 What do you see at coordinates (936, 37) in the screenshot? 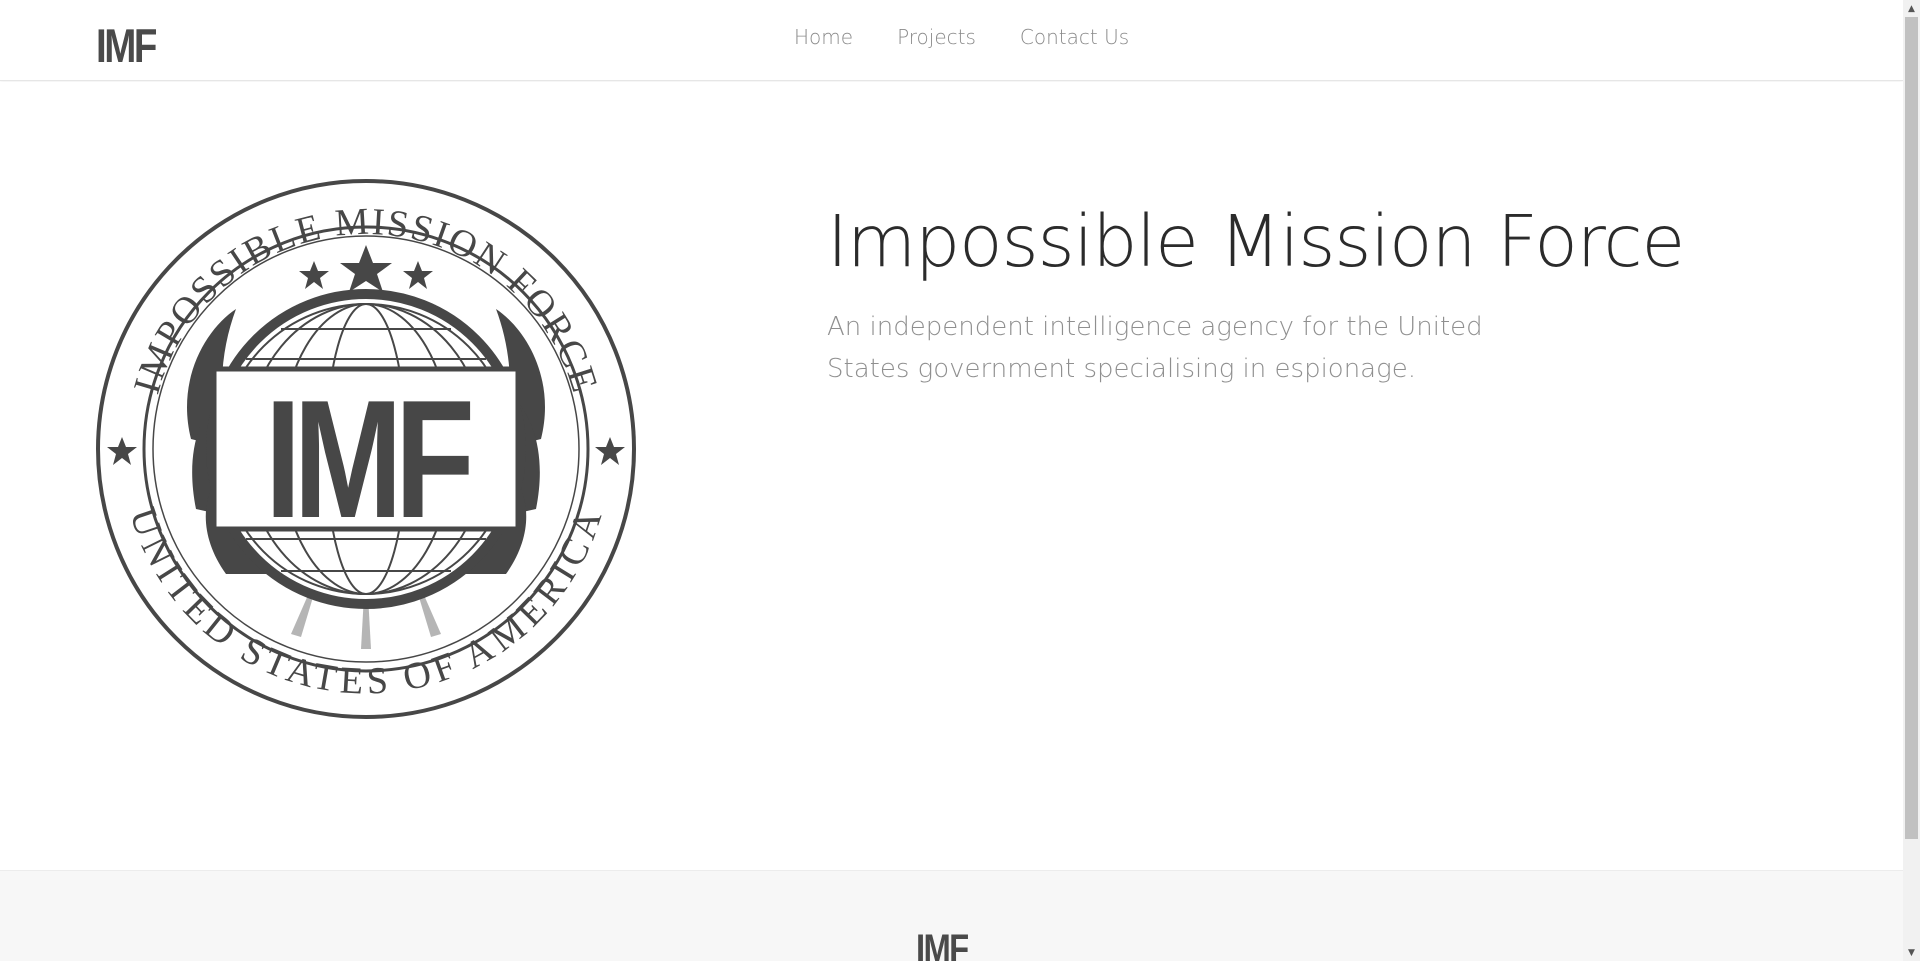
I see `nav-projects-link: Projects` at bounding box center [936, 37].